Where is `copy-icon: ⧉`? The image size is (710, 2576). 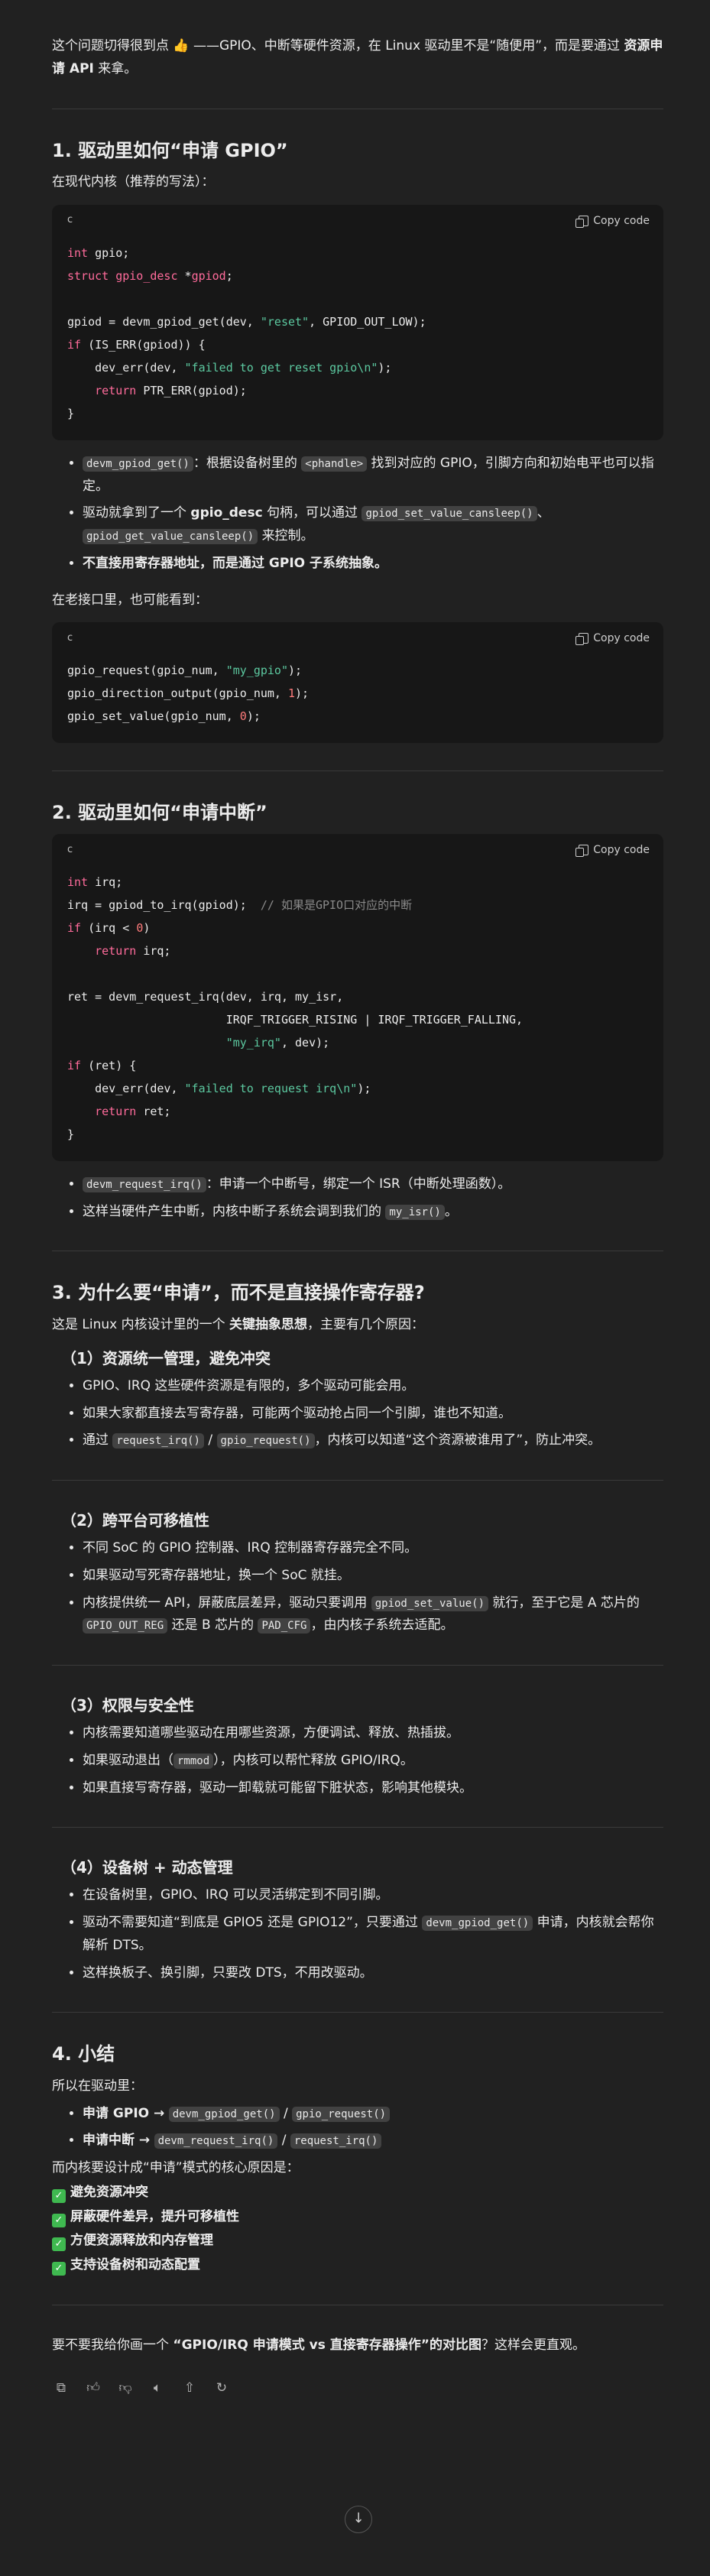 copy-icon: ⧉ is located at coordinates (61, 2388).